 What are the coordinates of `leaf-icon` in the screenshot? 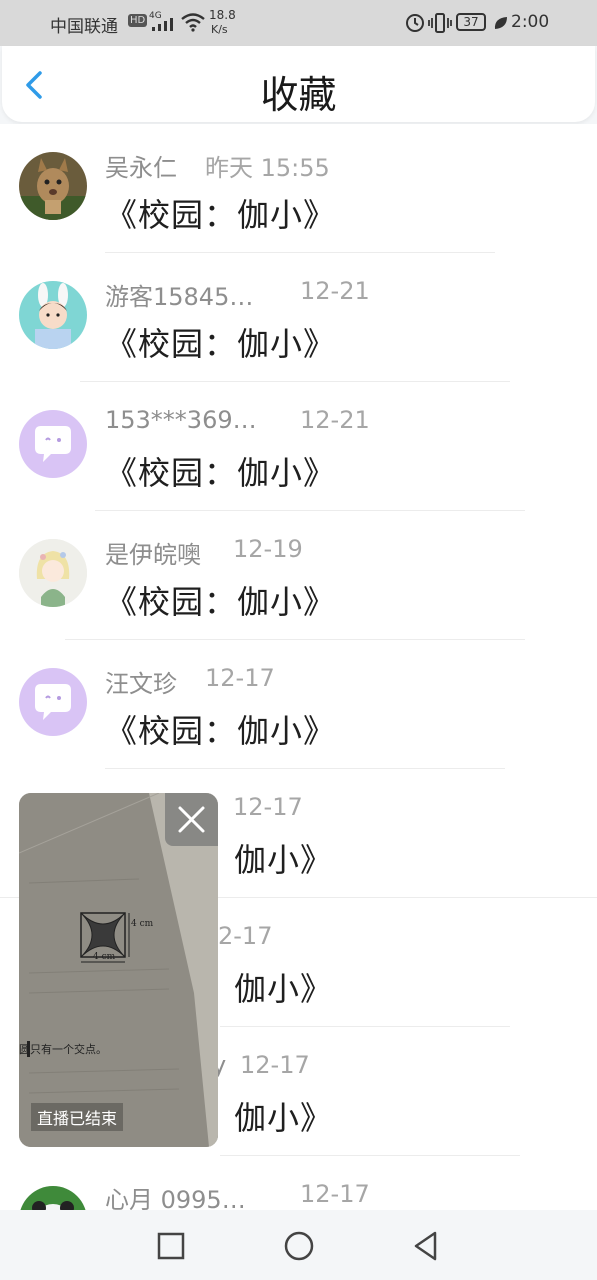 It's located at (500, 23).